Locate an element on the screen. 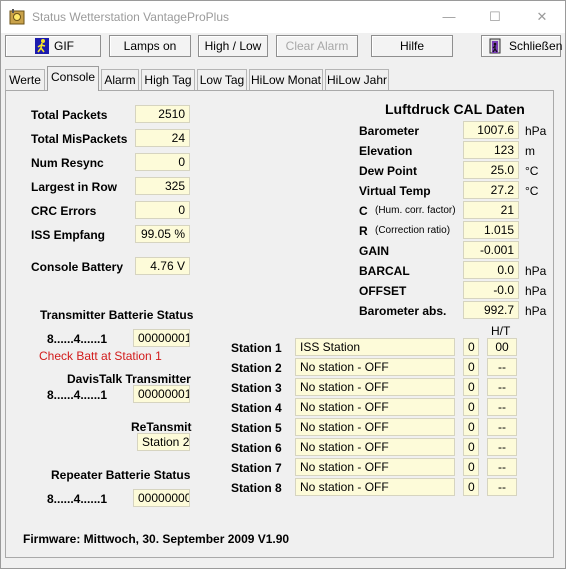 The width and height of the screenshot is (566, 569). largest-in-row-value: 325 is located at coordinates (162, 186).